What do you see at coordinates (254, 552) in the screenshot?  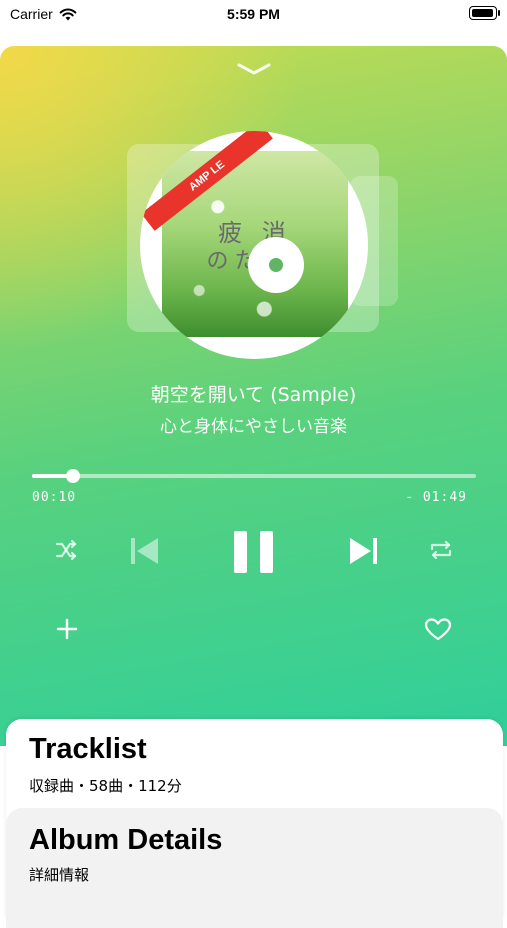 I see `pause-icon` at bounding box center [254, 552].